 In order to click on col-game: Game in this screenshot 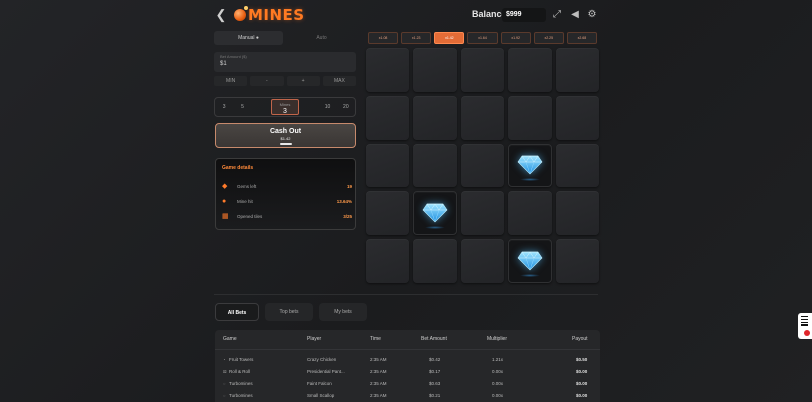, I will do `click(230, 339)`.